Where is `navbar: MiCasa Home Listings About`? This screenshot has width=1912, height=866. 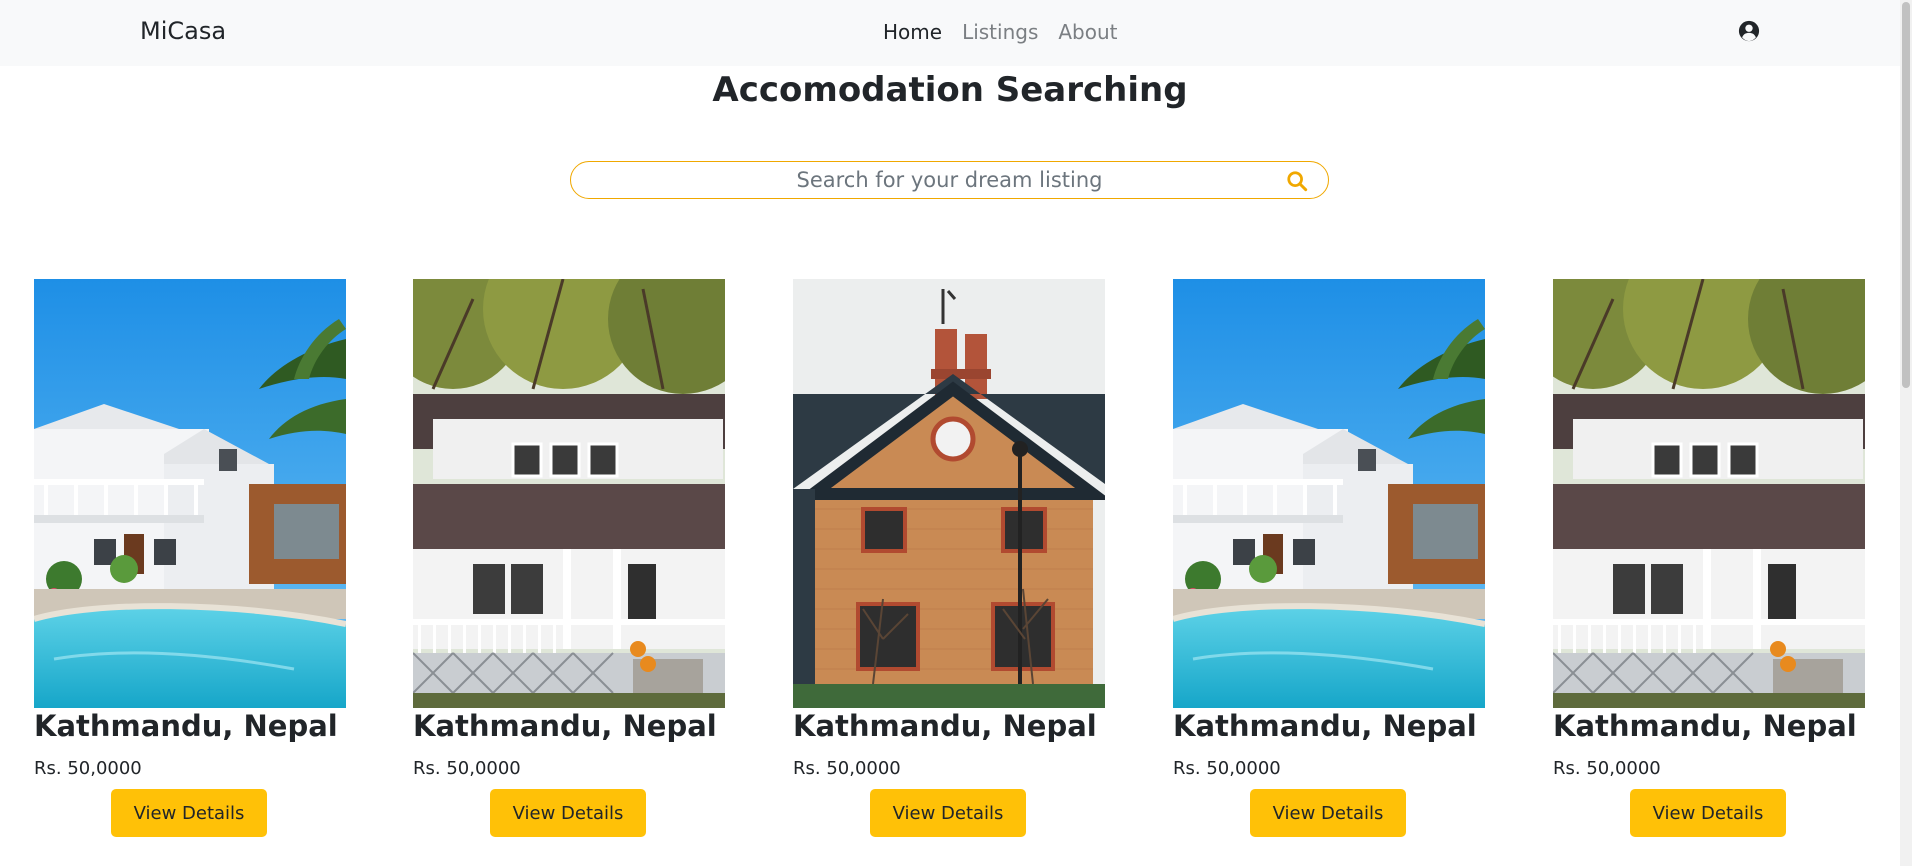
navbar: MiCasa Home Listings About is located at coordinates (950, 33).